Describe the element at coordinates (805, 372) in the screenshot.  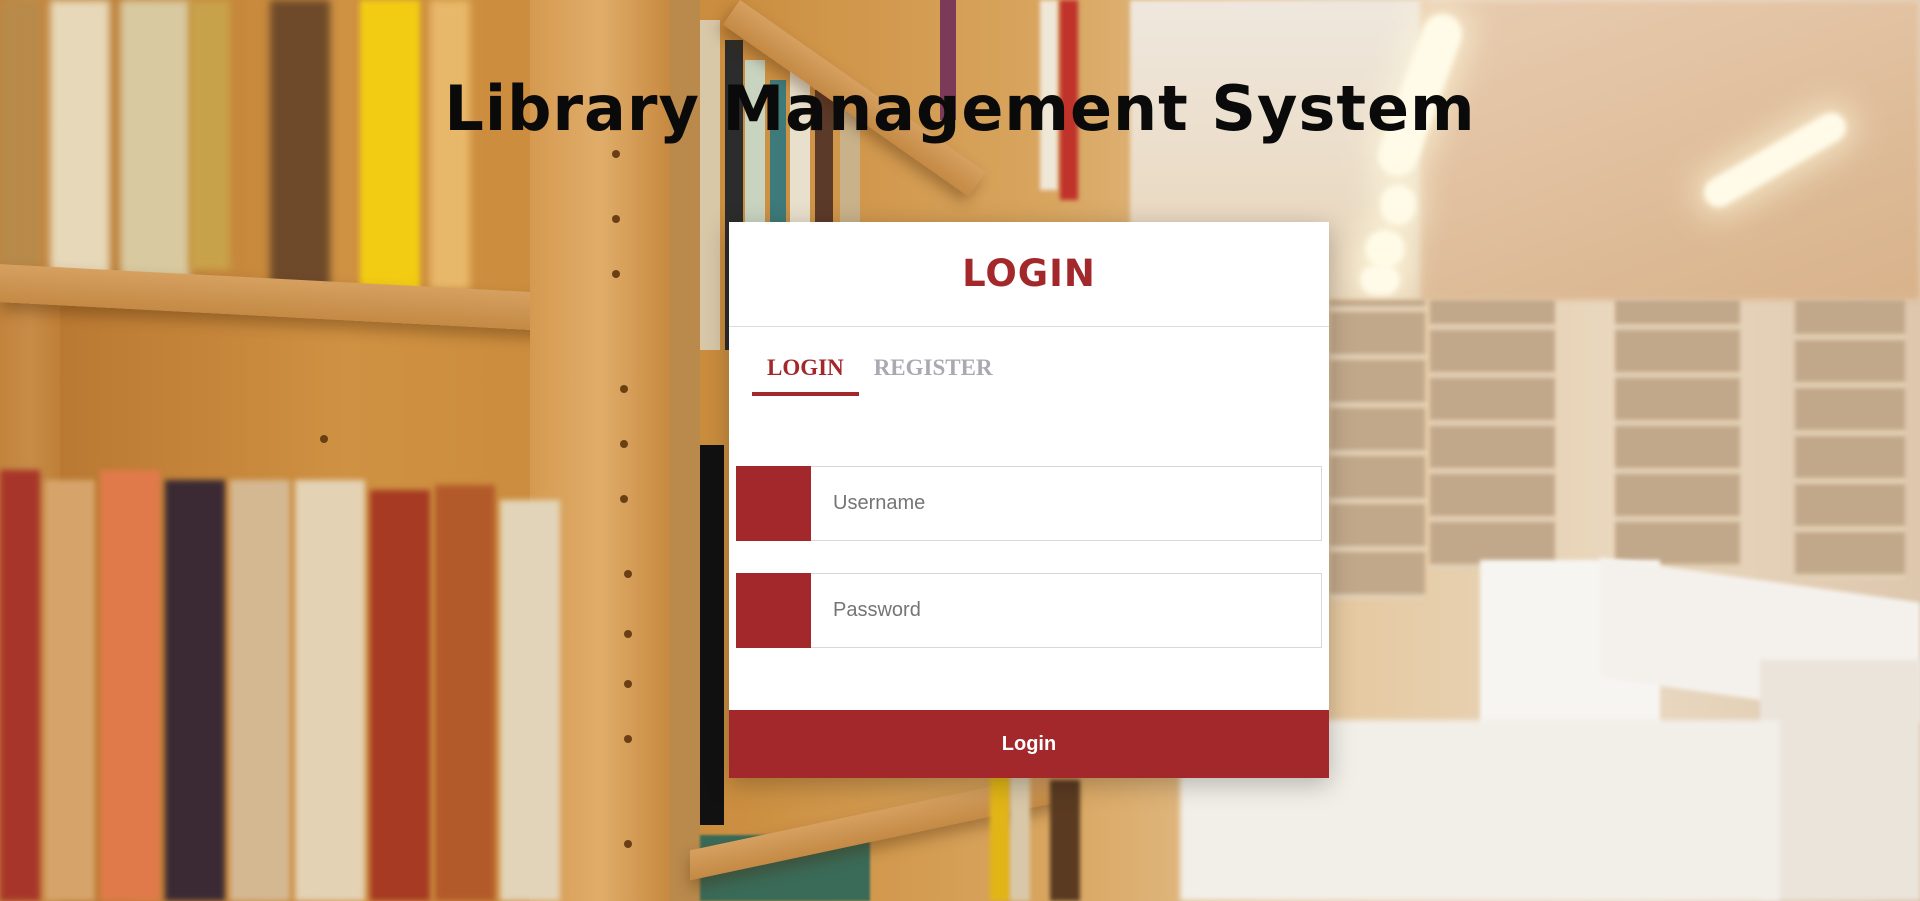
I see `tab-login: LOGIN` at that location.